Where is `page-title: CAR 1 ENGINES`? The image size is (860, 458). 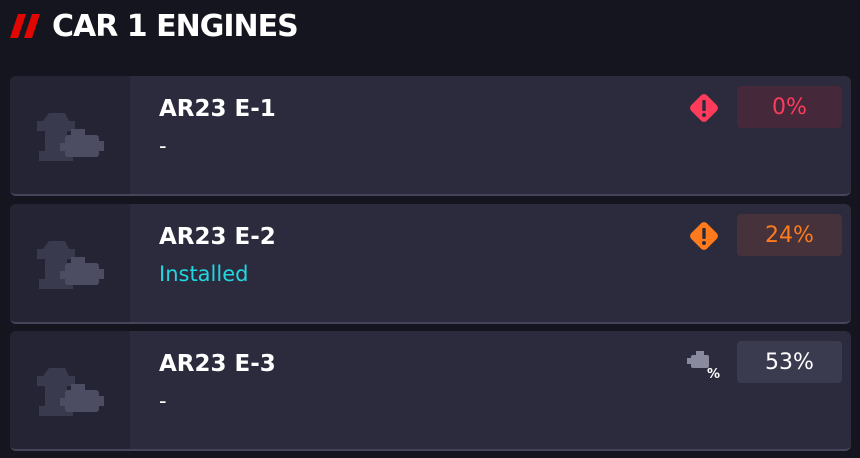 page-title: CAR 1 ENGINES is located at coordinates (175, 26).